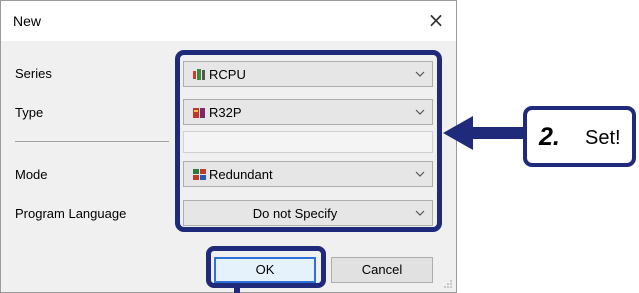  I want to click on ok-highlight-frame, so click(266, 267).